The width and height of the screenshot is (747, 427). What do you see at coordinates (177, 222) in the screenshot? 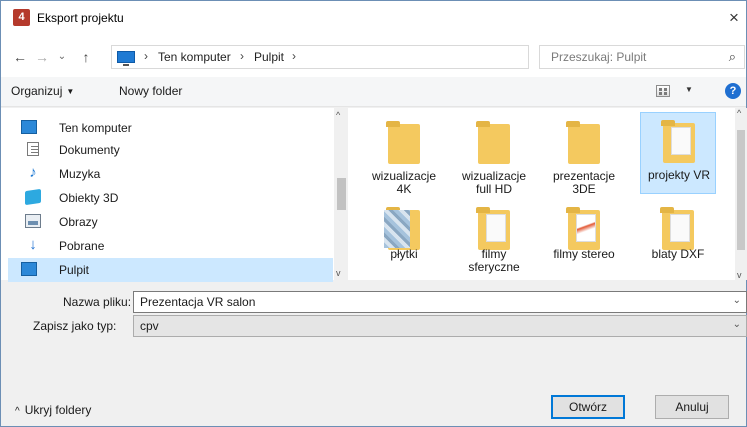
I see `tree-item-pictures: Obrazy` at bounding box center [177, 222].